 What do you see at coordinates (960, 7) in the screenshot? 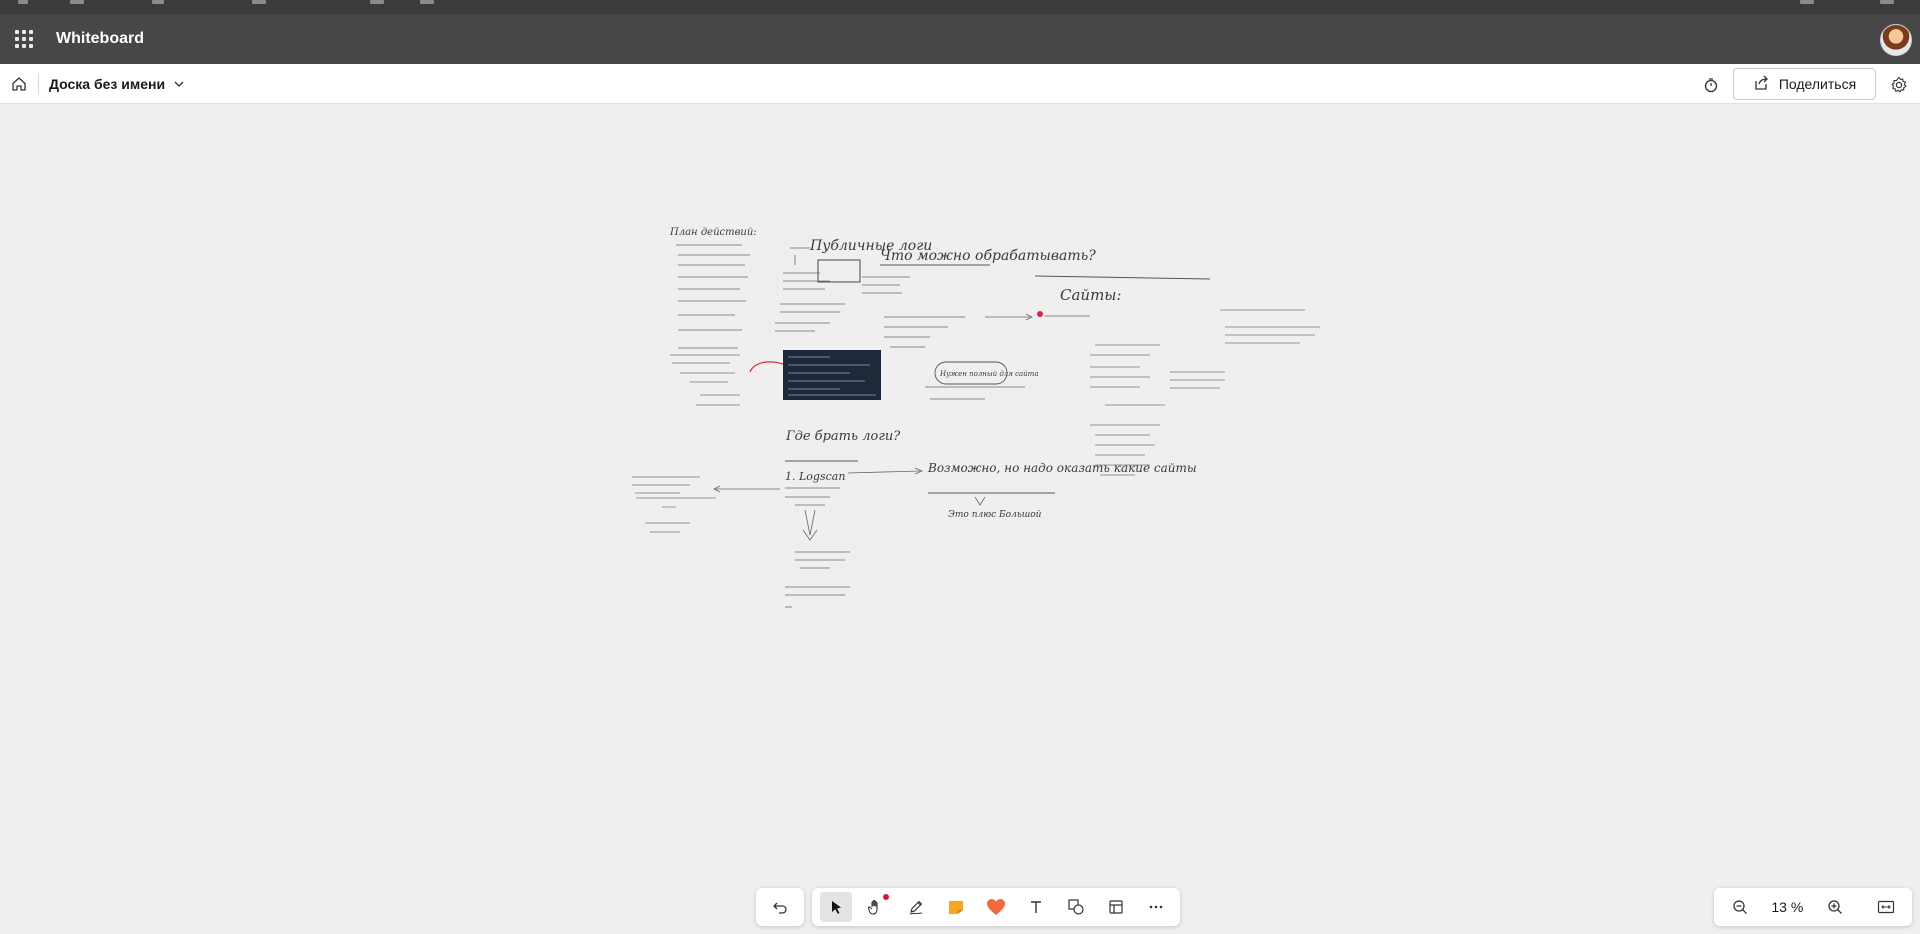
I see `browser-tab-strip` at bounding box center [960, 7].